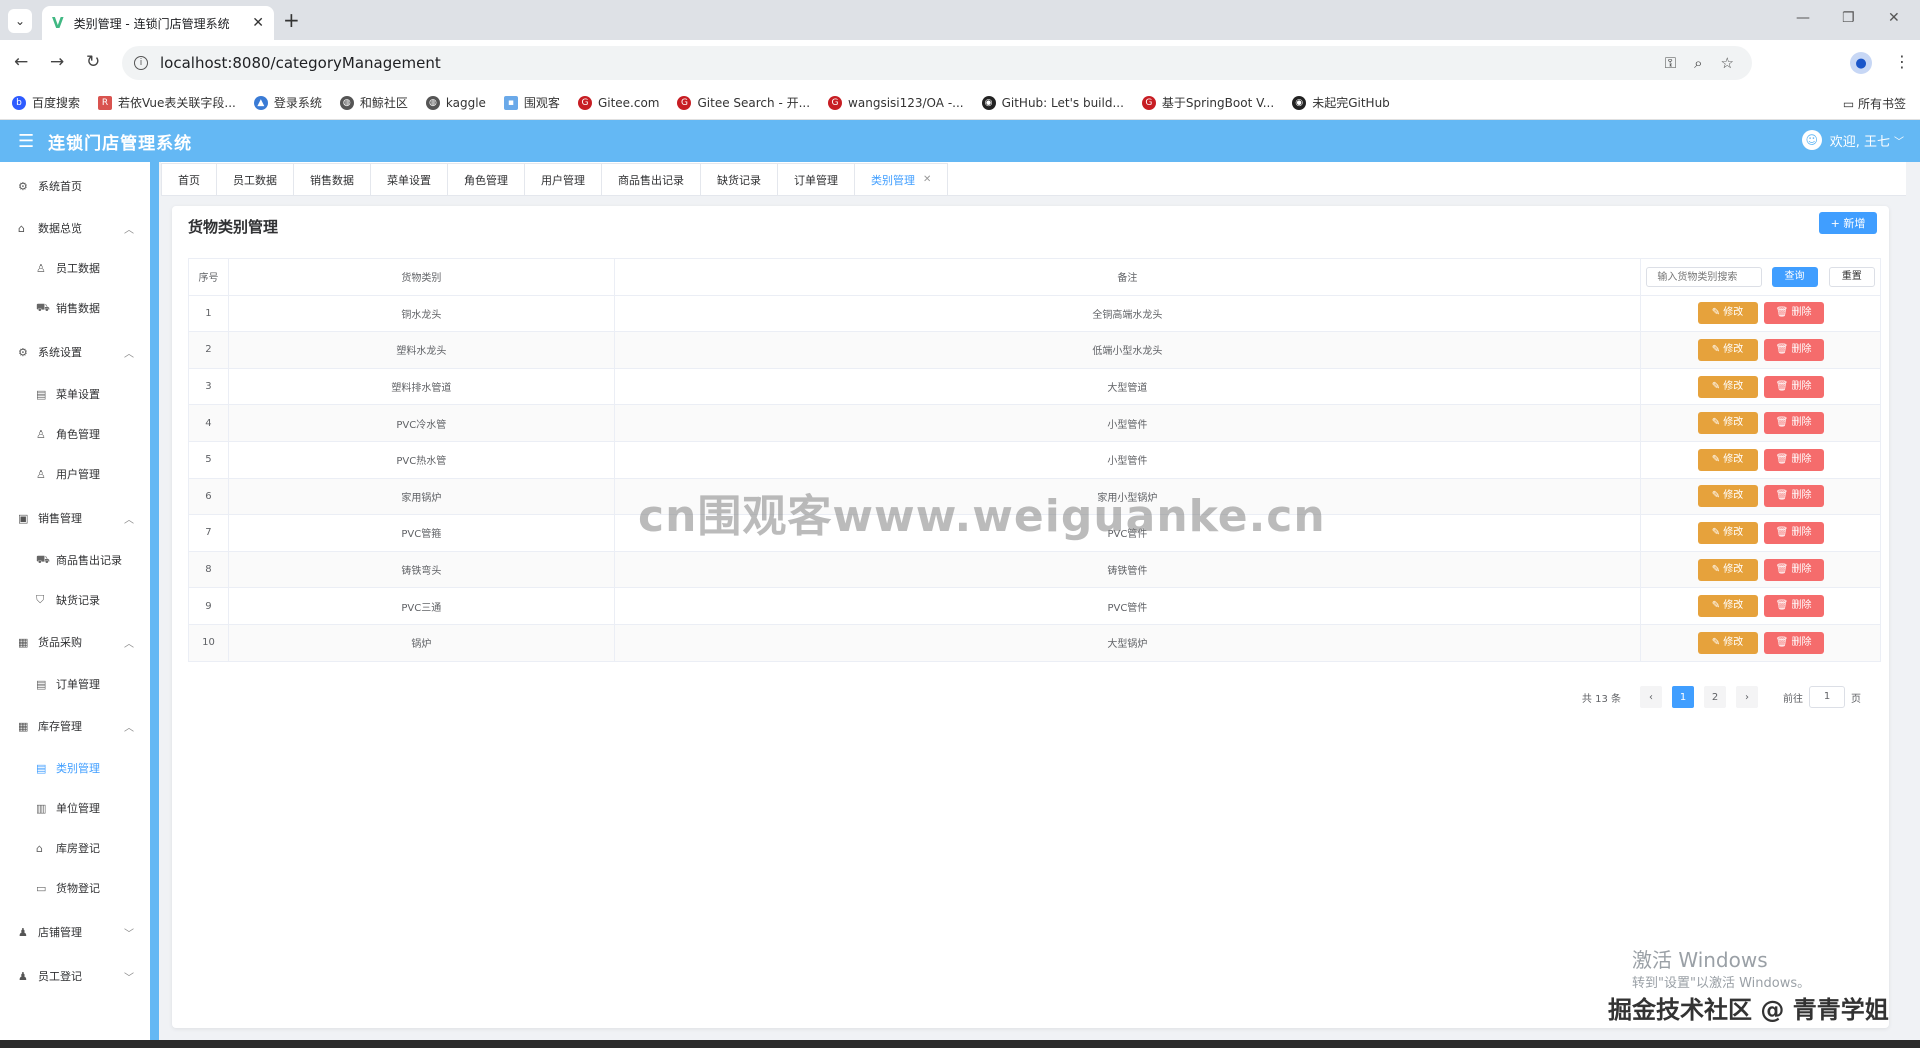 The height and width of the screenshot is (1048, 1920). What do you see at coordinates (1683, 697) in the screenshot?
I see `page-button: 1` at bounding box center [1683, 697].